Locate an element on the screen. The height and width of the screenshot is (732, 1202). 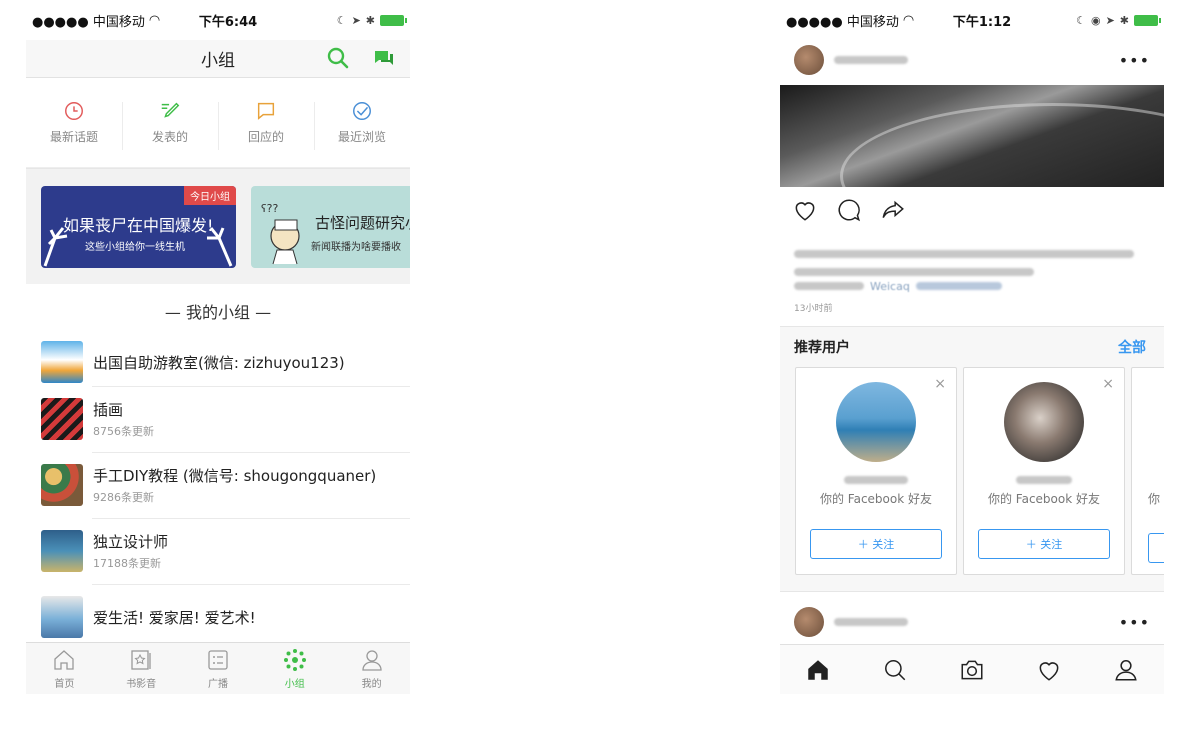
banner-title: 古怪问题研究小 is located at coordinates (362, 222).